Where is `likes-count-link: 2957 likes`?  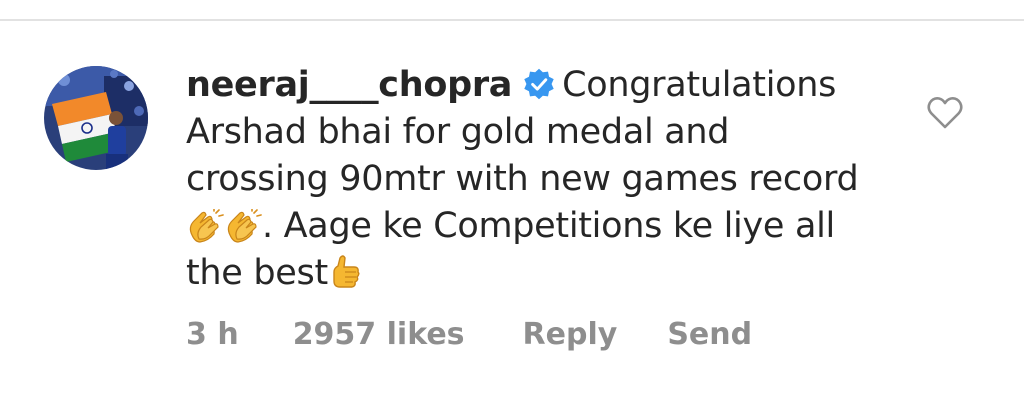
likes-count-link: 2957 likes is located at coordinates (379, 334).